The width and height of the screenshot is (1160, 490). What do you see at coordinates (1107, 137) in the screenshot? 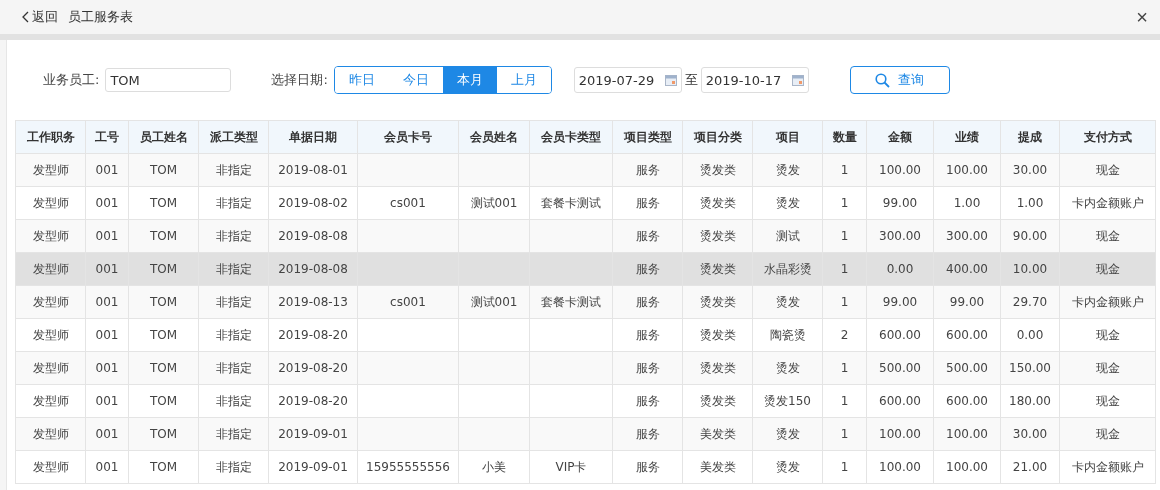
I see `column-header: 支付方式` at bounding box center [1107, 137].